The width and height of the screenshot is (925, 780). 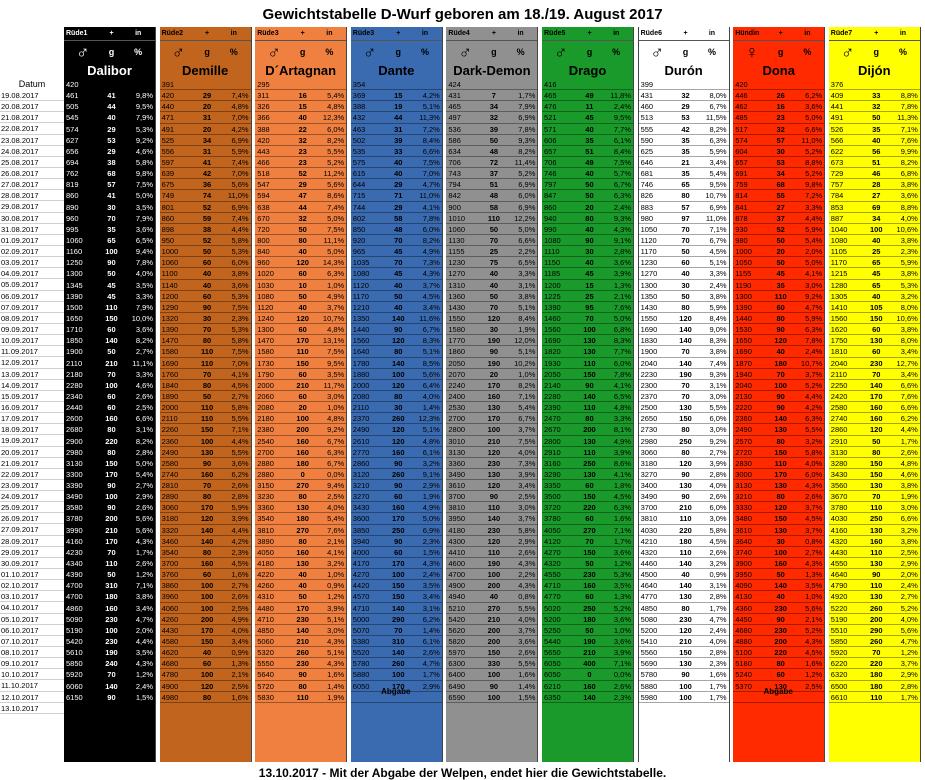 What do you see at coordinates (302, 630) in the screenshot?
I see `gain-cell: 140` at bounding box center [302, 630].